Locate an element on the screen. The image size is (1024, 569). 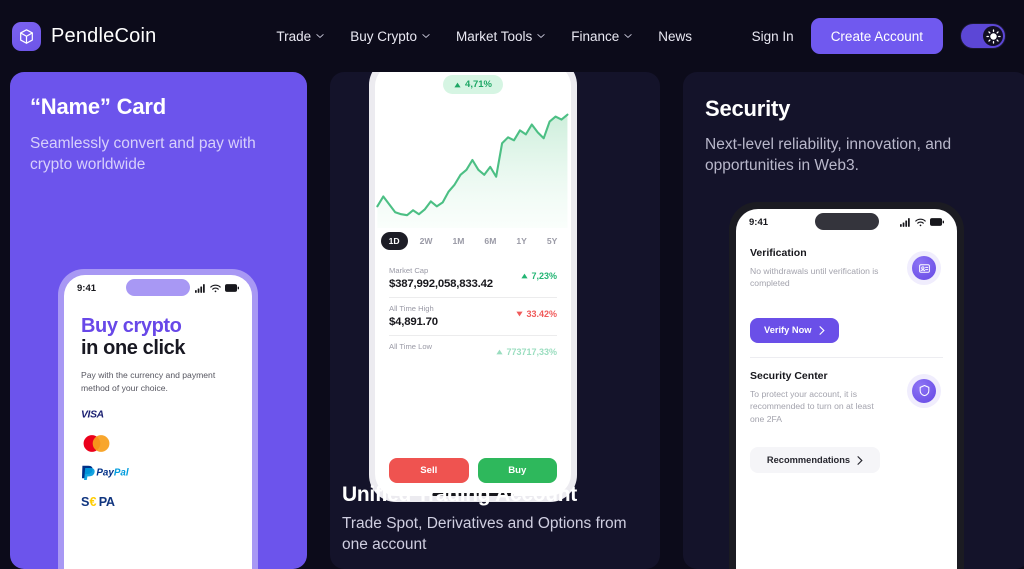
stat-delta-value: 33.42% is located at coordinates (541, 314).